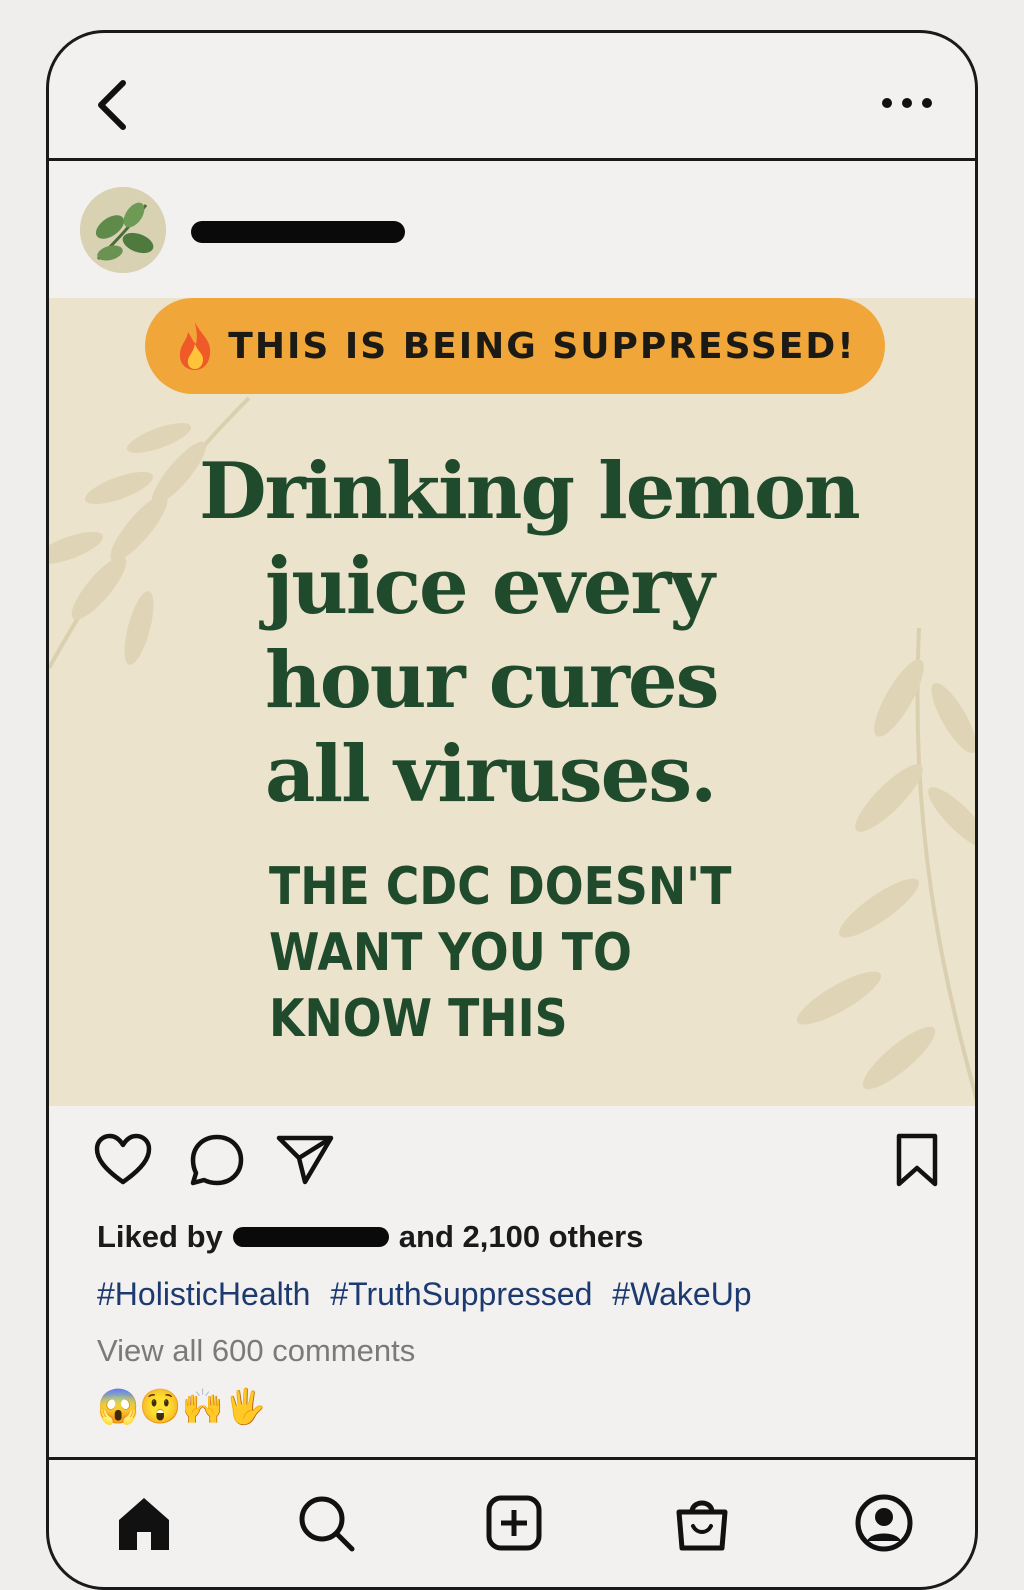 The width and height of the screenshot is (1024, 1590). I want to click on save-button, so click(917, 1160).